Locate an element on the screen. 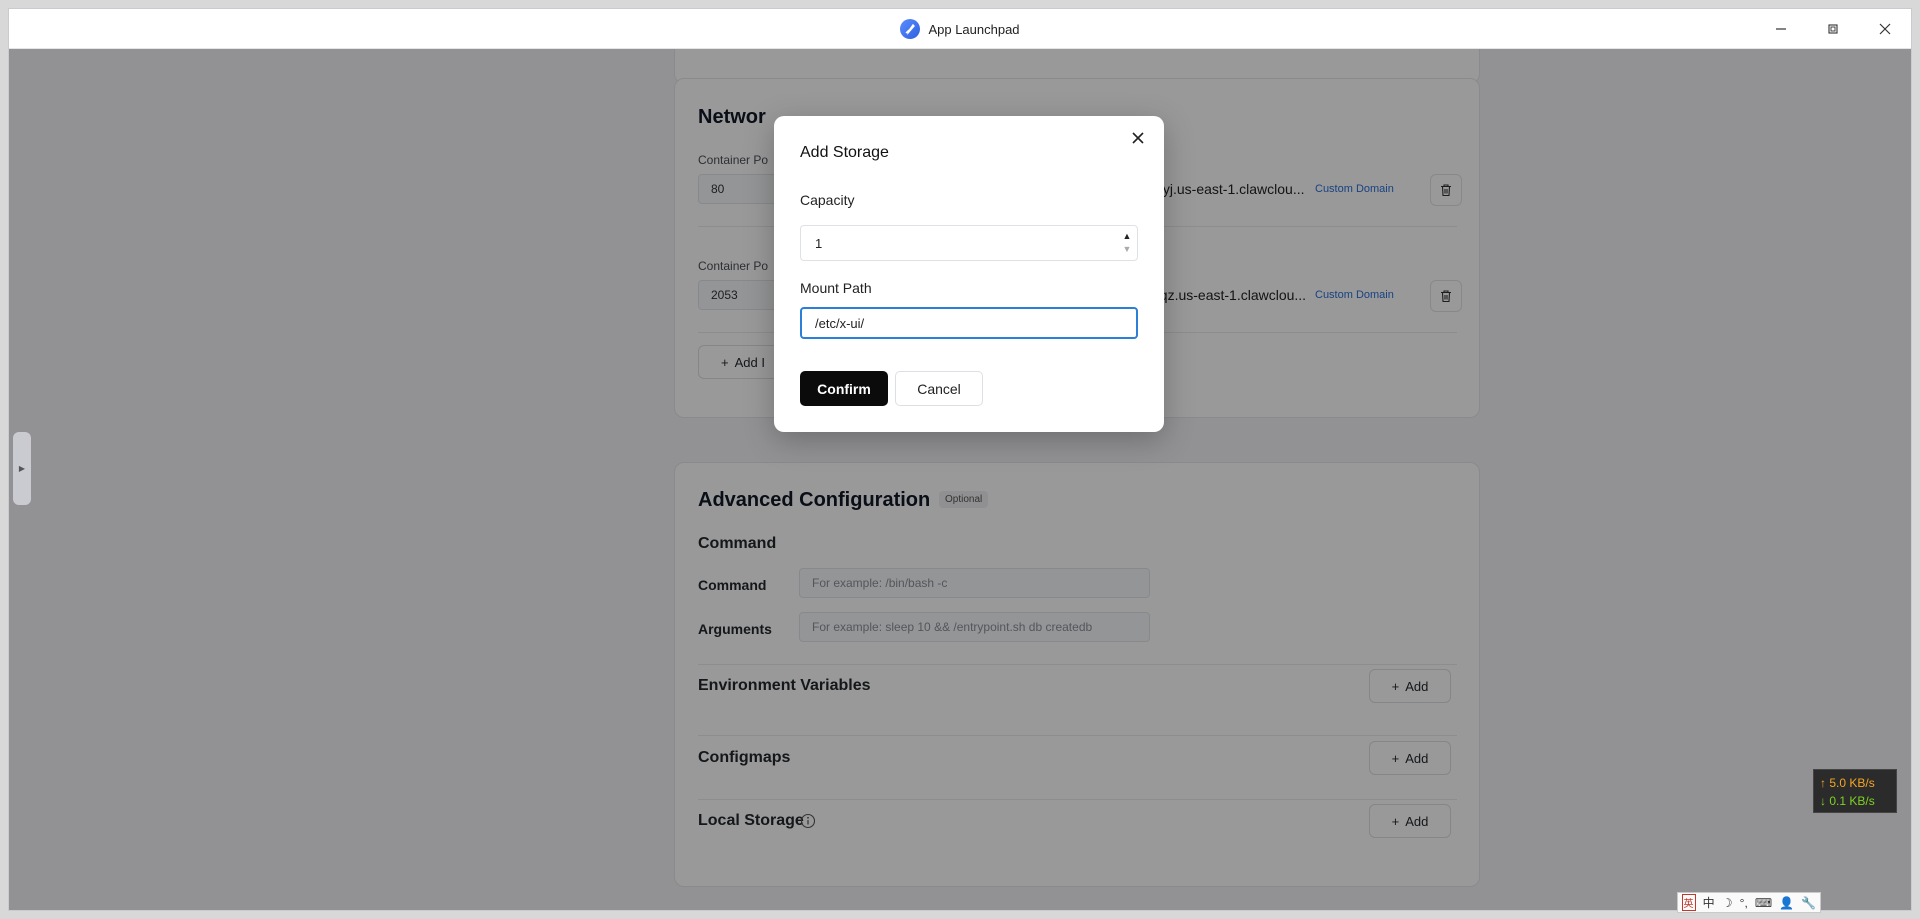 The height and width of the screenshot is (919, 1920). ime-keyboard-icon: ⌨ is located at coordinates (1763, 903).